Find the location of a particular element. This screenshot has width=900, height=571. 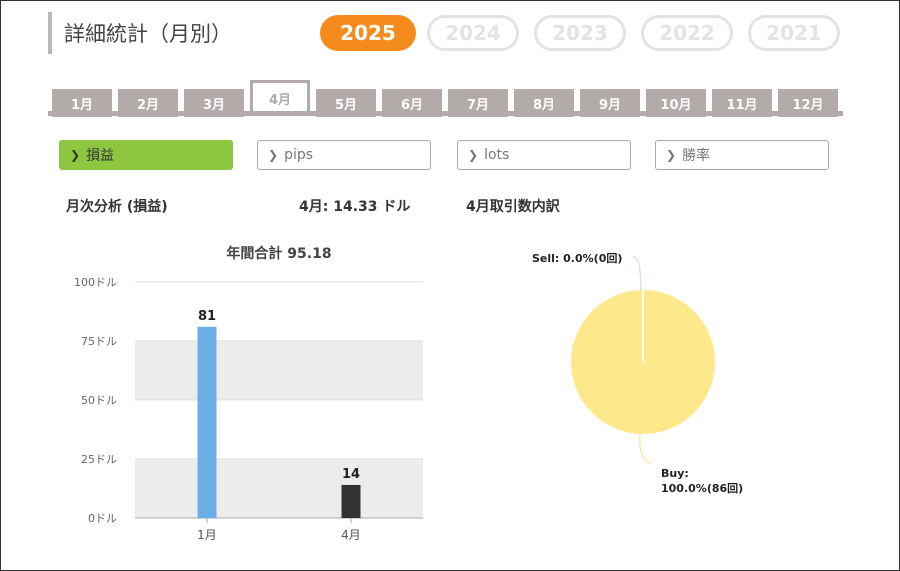

year-button-2025: 2025 is located at coordinates (368, 33).